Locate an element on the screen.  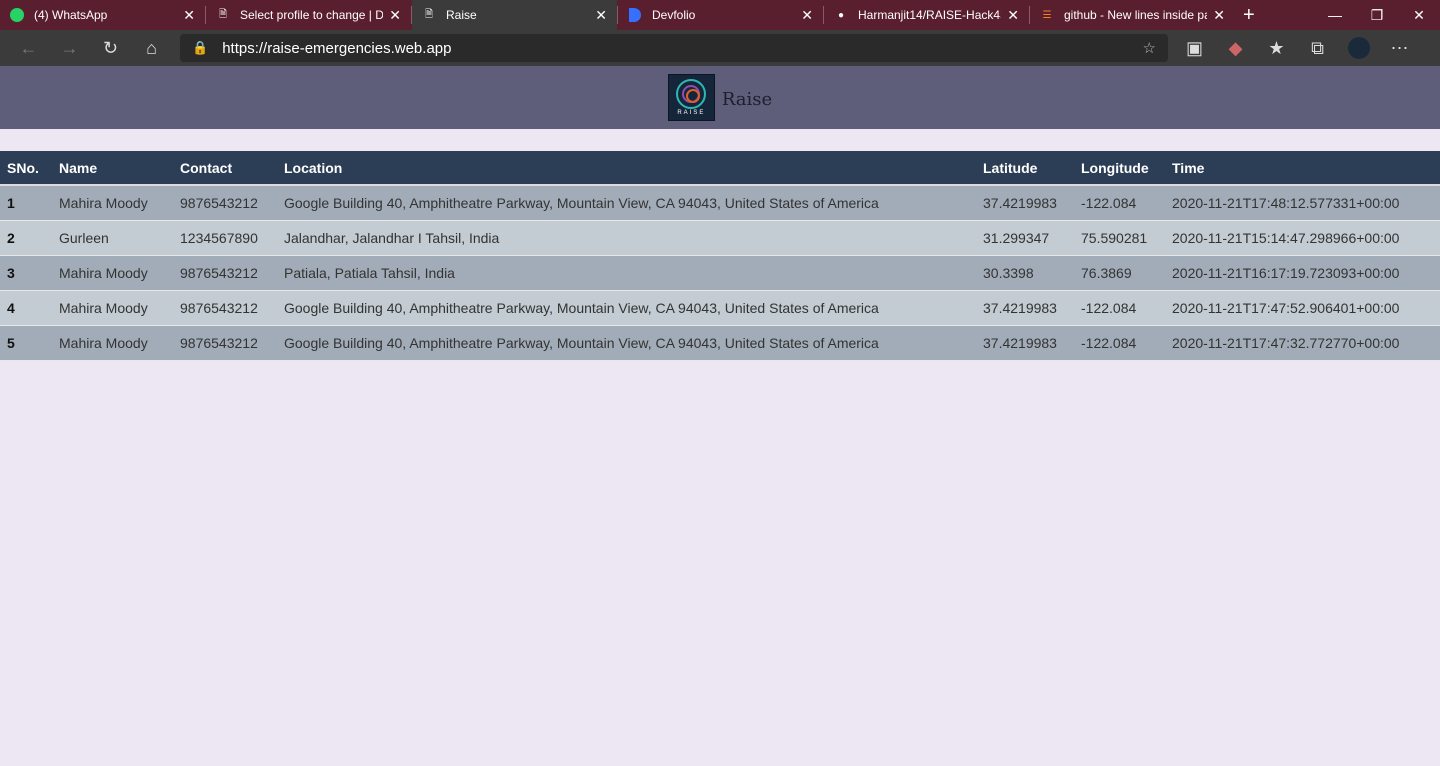
back-icon: ← is located at coordinates (28, 48).